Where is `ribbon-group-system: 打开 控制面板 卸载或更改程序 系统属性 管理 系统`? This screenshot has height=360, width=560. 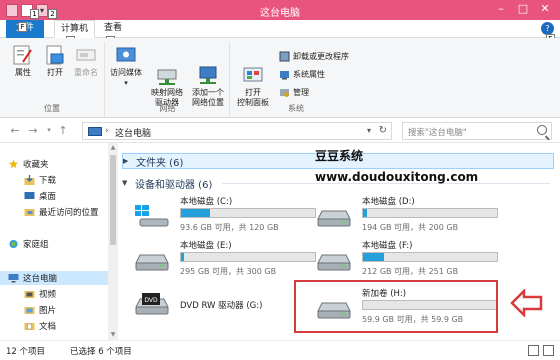
ribbon-group-system: 打开 控制面板 卸载或更改程序 系统属性 管理 系统 is located at coordinates (296, 79).